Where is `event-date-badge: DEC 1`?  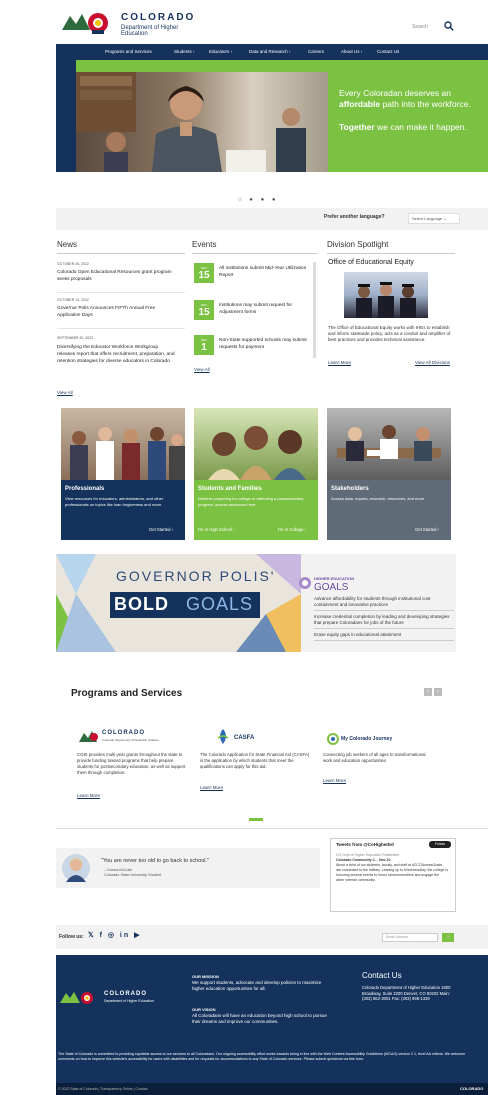 event-date-badge: DEC 1 is located at coordinates (204, 345).